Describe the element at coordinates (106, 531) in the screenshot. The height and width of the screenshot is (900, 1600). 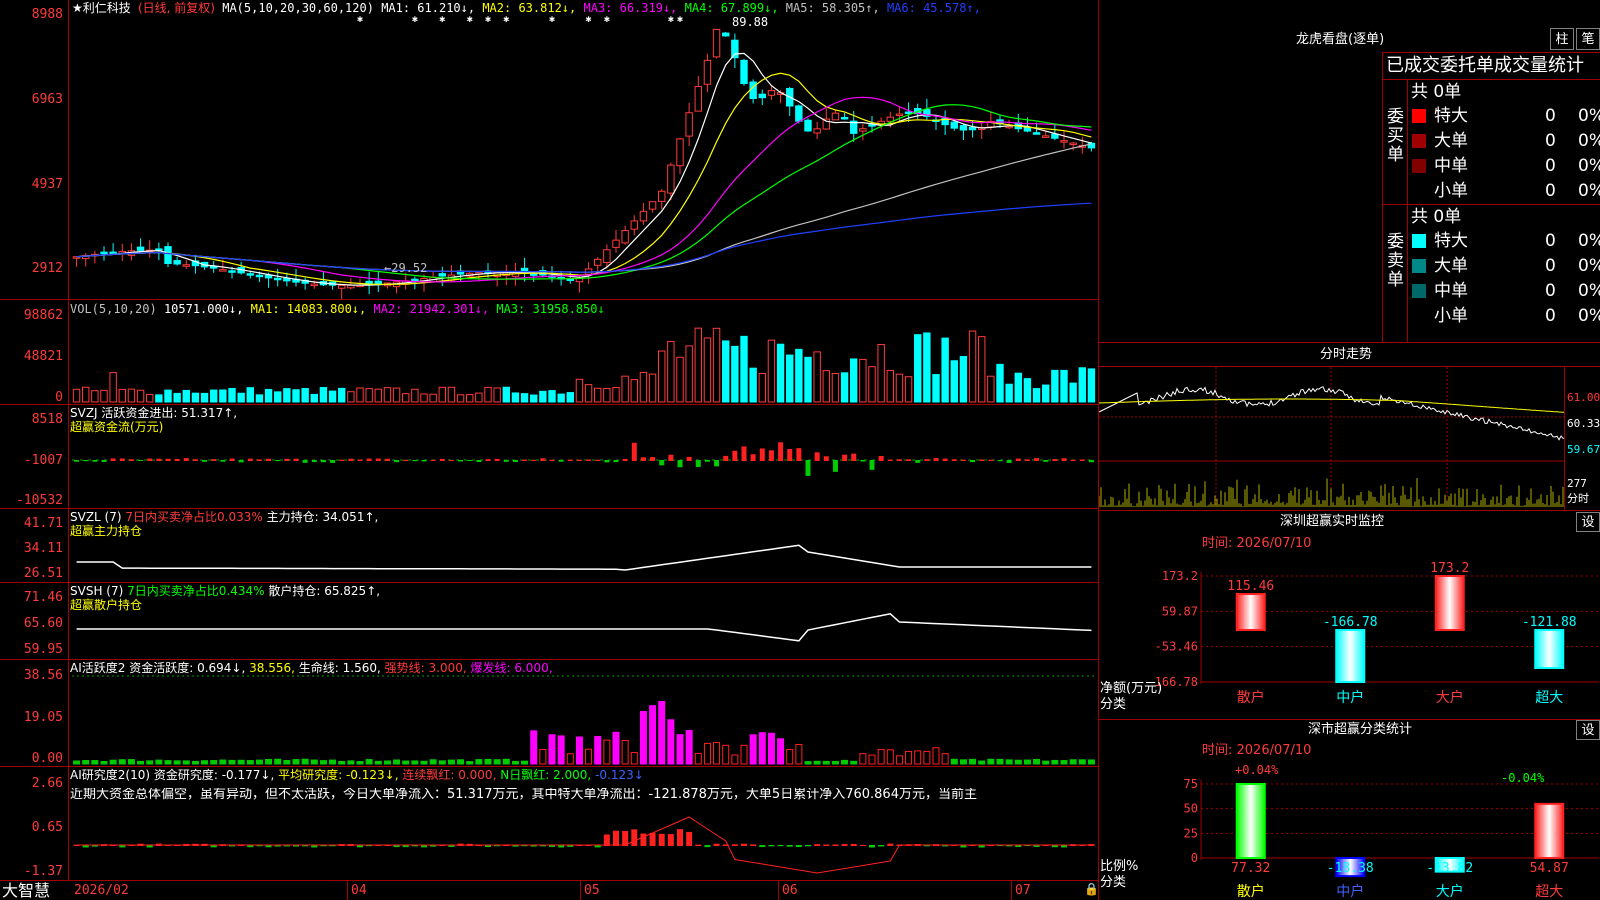
I see `svzl-subtitle: 超赢主力持仓` at that location.